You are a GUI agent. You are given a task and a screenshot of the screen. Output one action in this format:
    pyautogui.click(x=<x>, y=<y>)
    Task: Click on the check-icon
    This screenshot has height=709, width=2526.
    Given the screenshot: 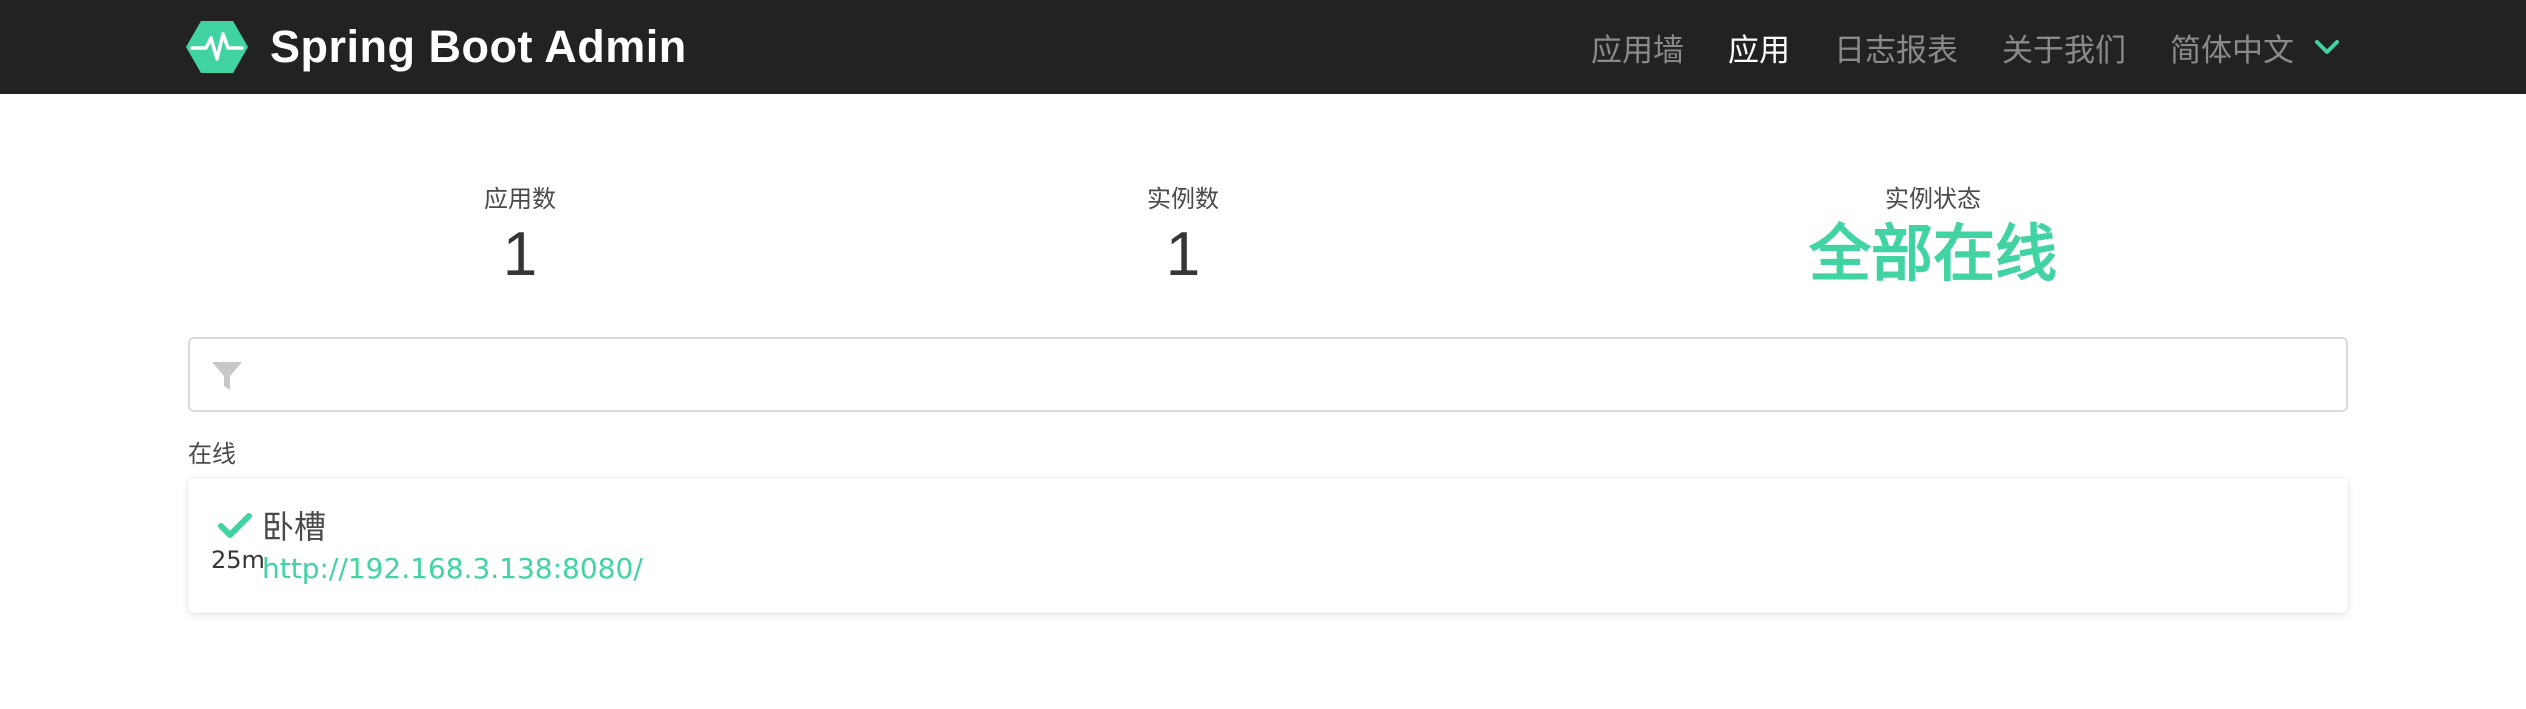 What is the action you would take?
    pyautogui.click(x=235, y=525)
    